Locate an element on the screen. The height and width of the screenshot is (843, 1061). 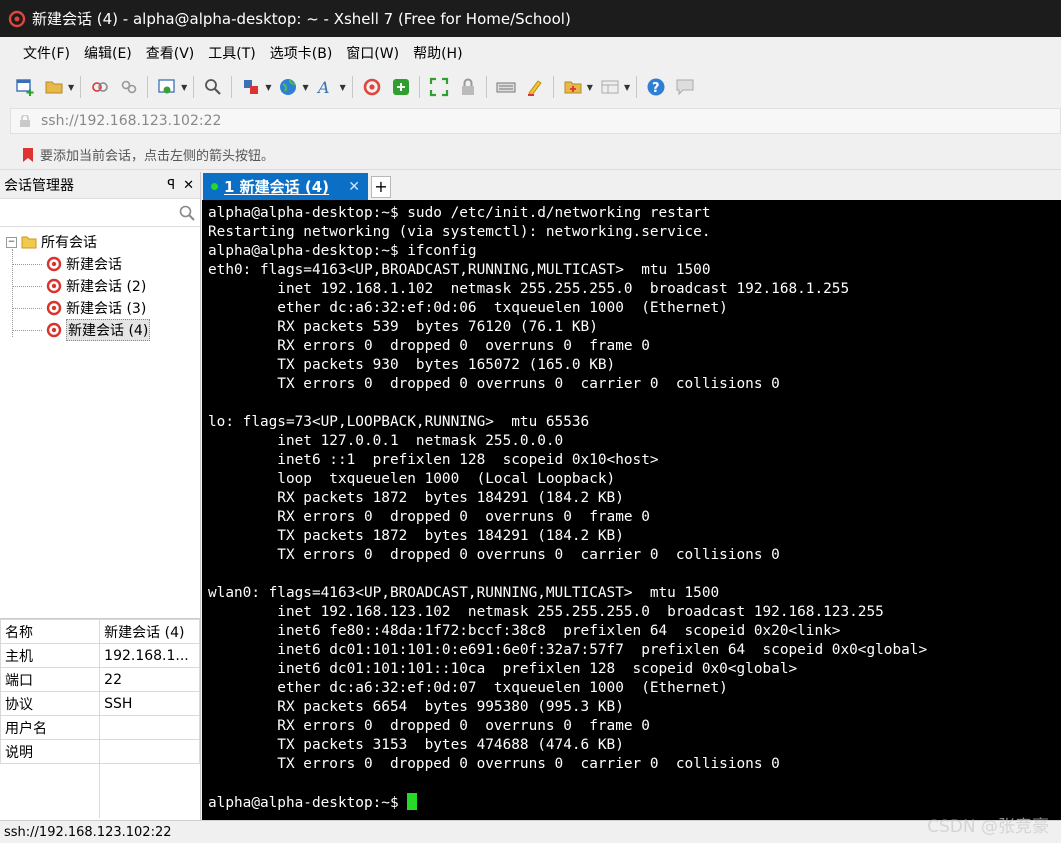
open-folder-icon is located at coordinates (54, 87).